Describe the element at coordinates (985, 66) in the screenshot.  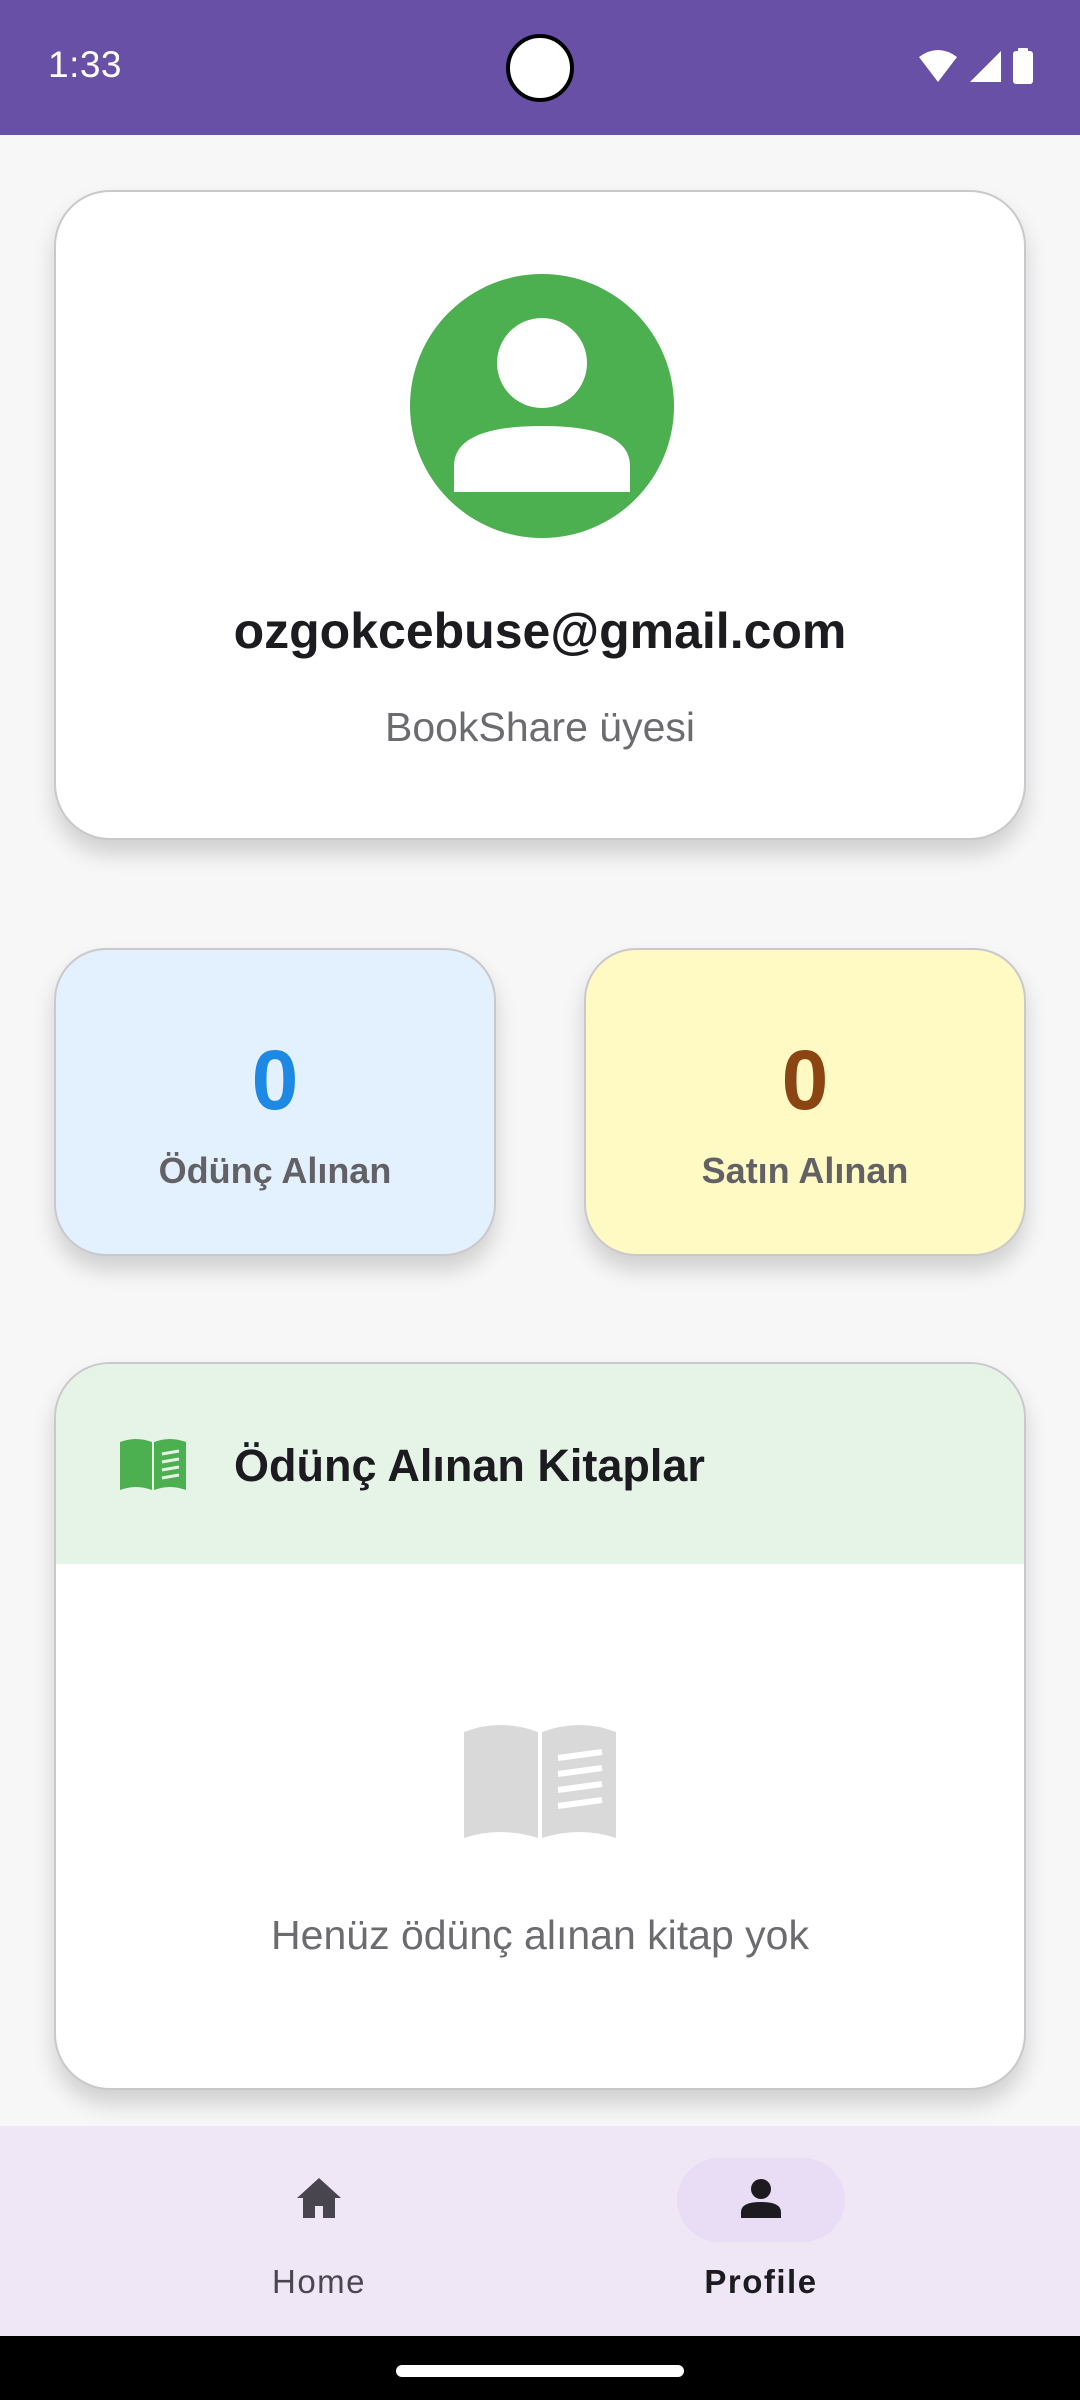
I see `cellular-signal-icon` at that location.